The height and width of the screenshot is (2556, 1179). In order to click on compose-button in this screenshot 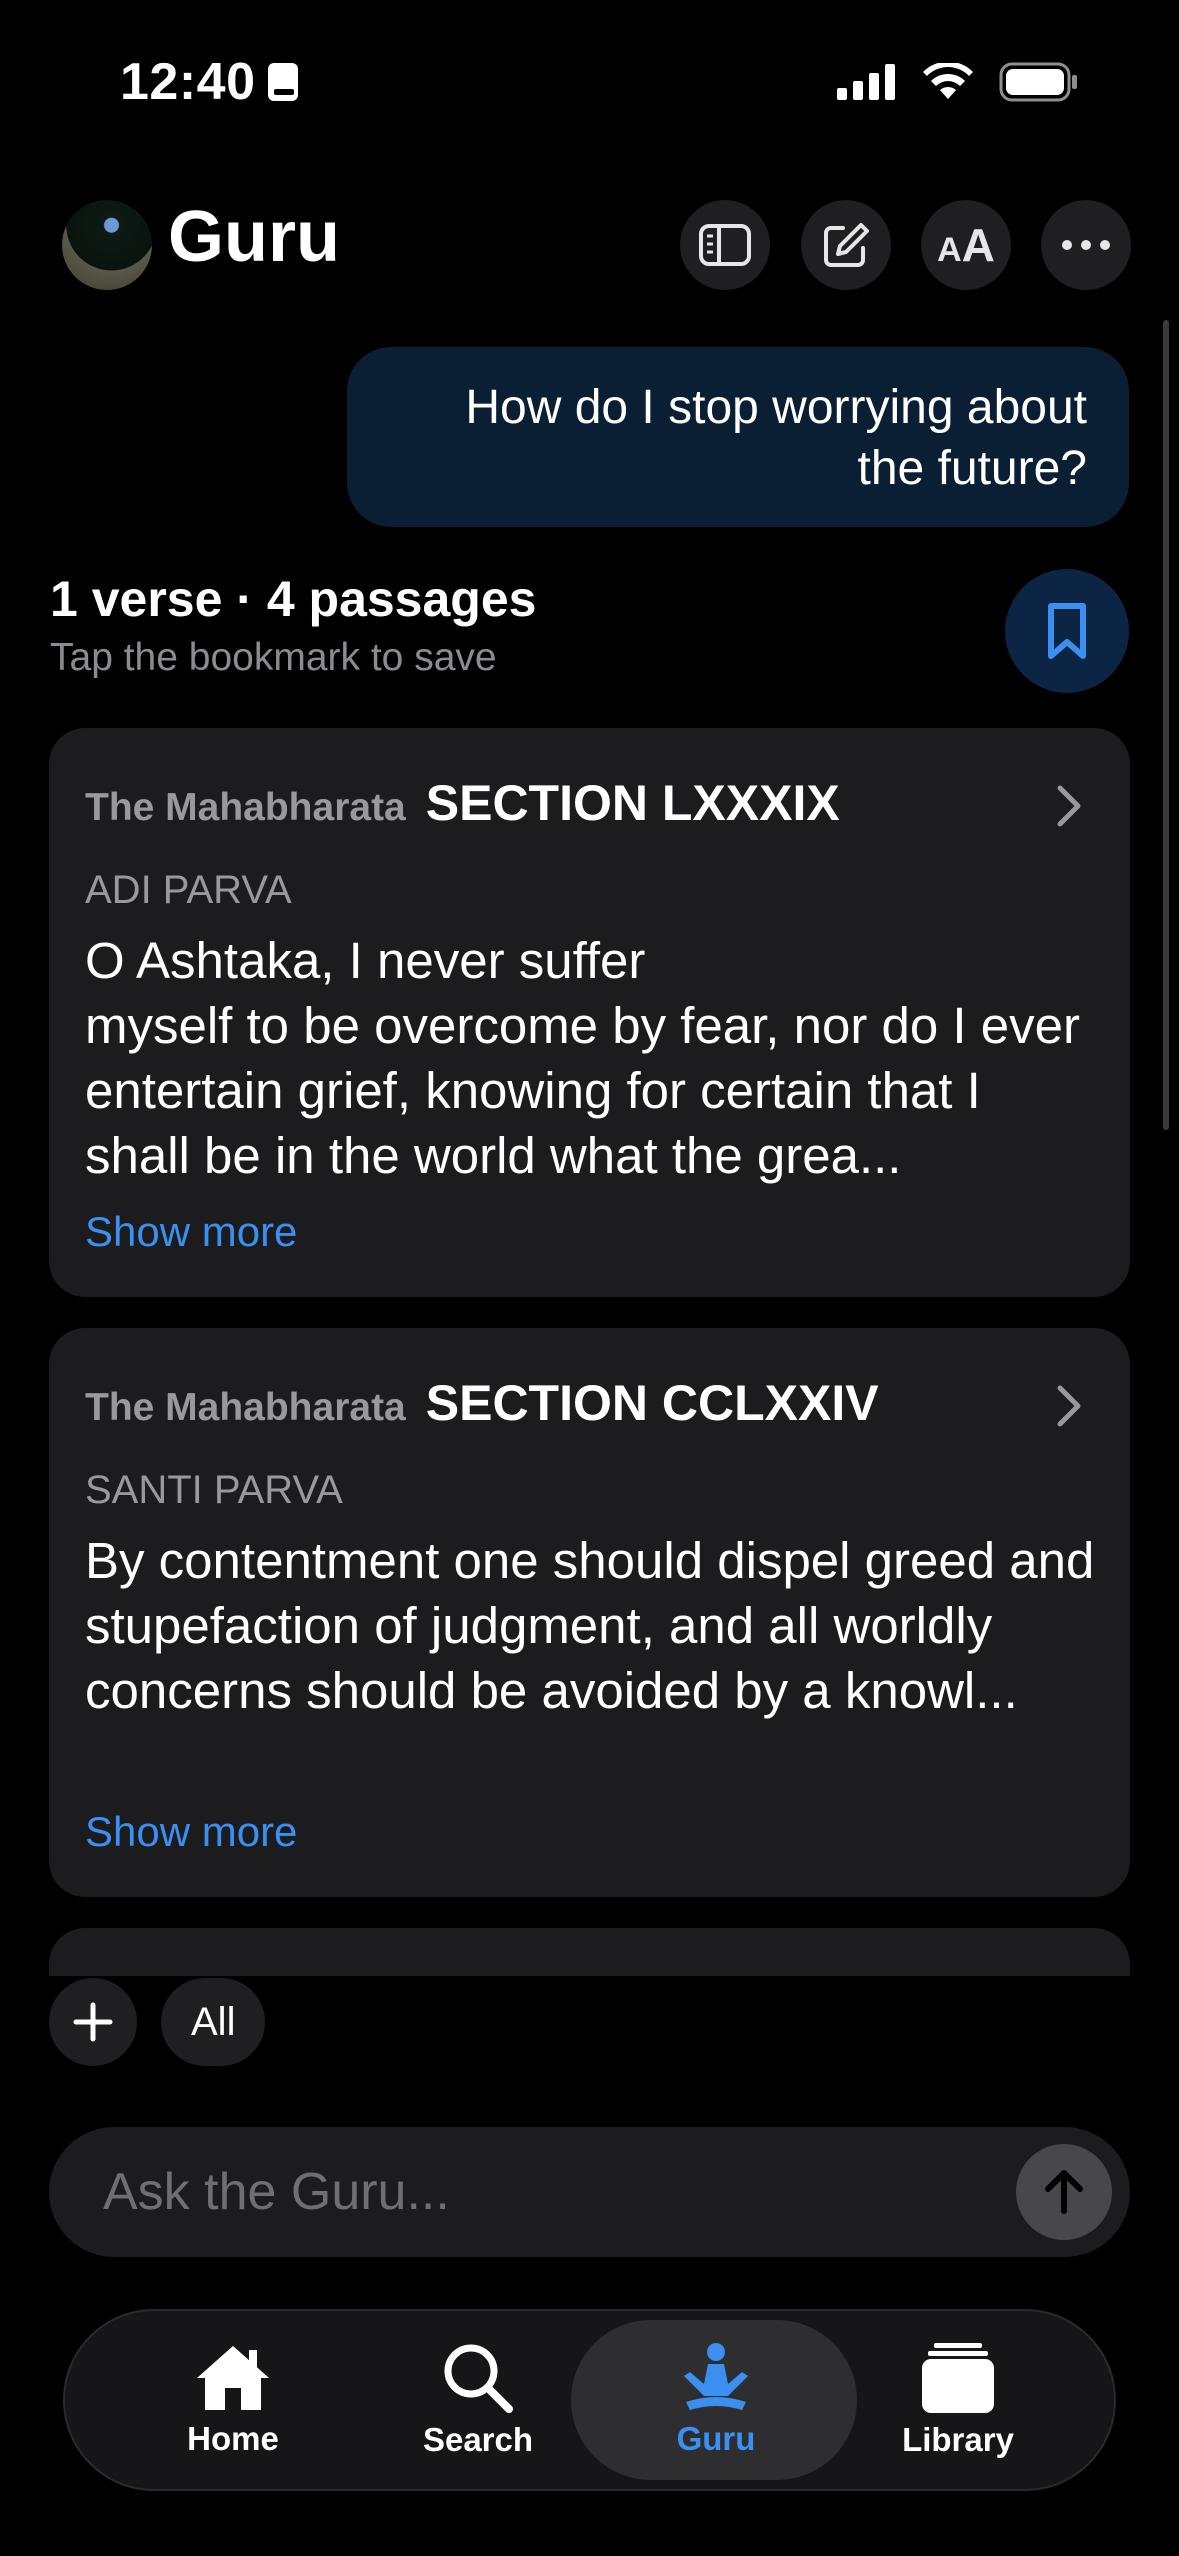, I will do `click(846, 245)`.